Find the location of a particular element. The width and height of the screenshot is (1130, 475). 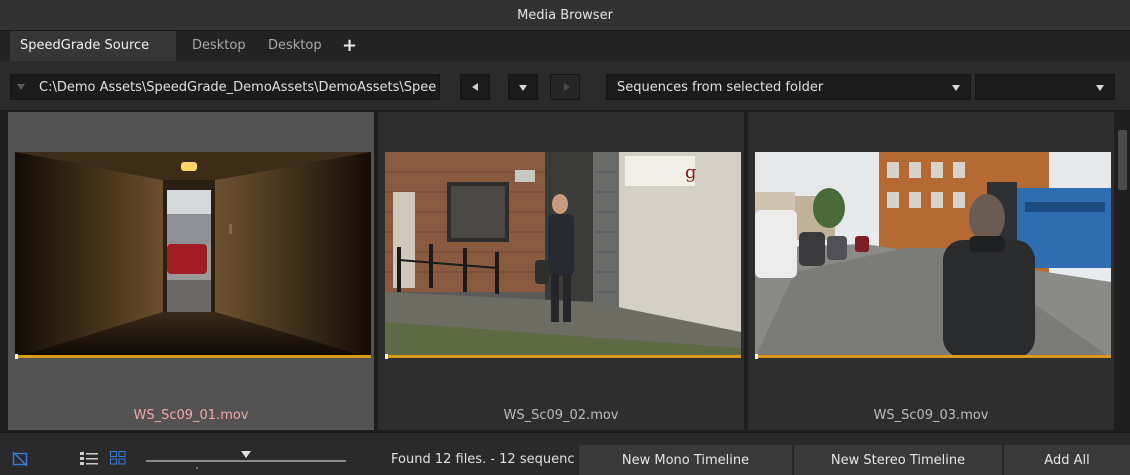

media-thumbnail: g is located at coordinates (563, 255).